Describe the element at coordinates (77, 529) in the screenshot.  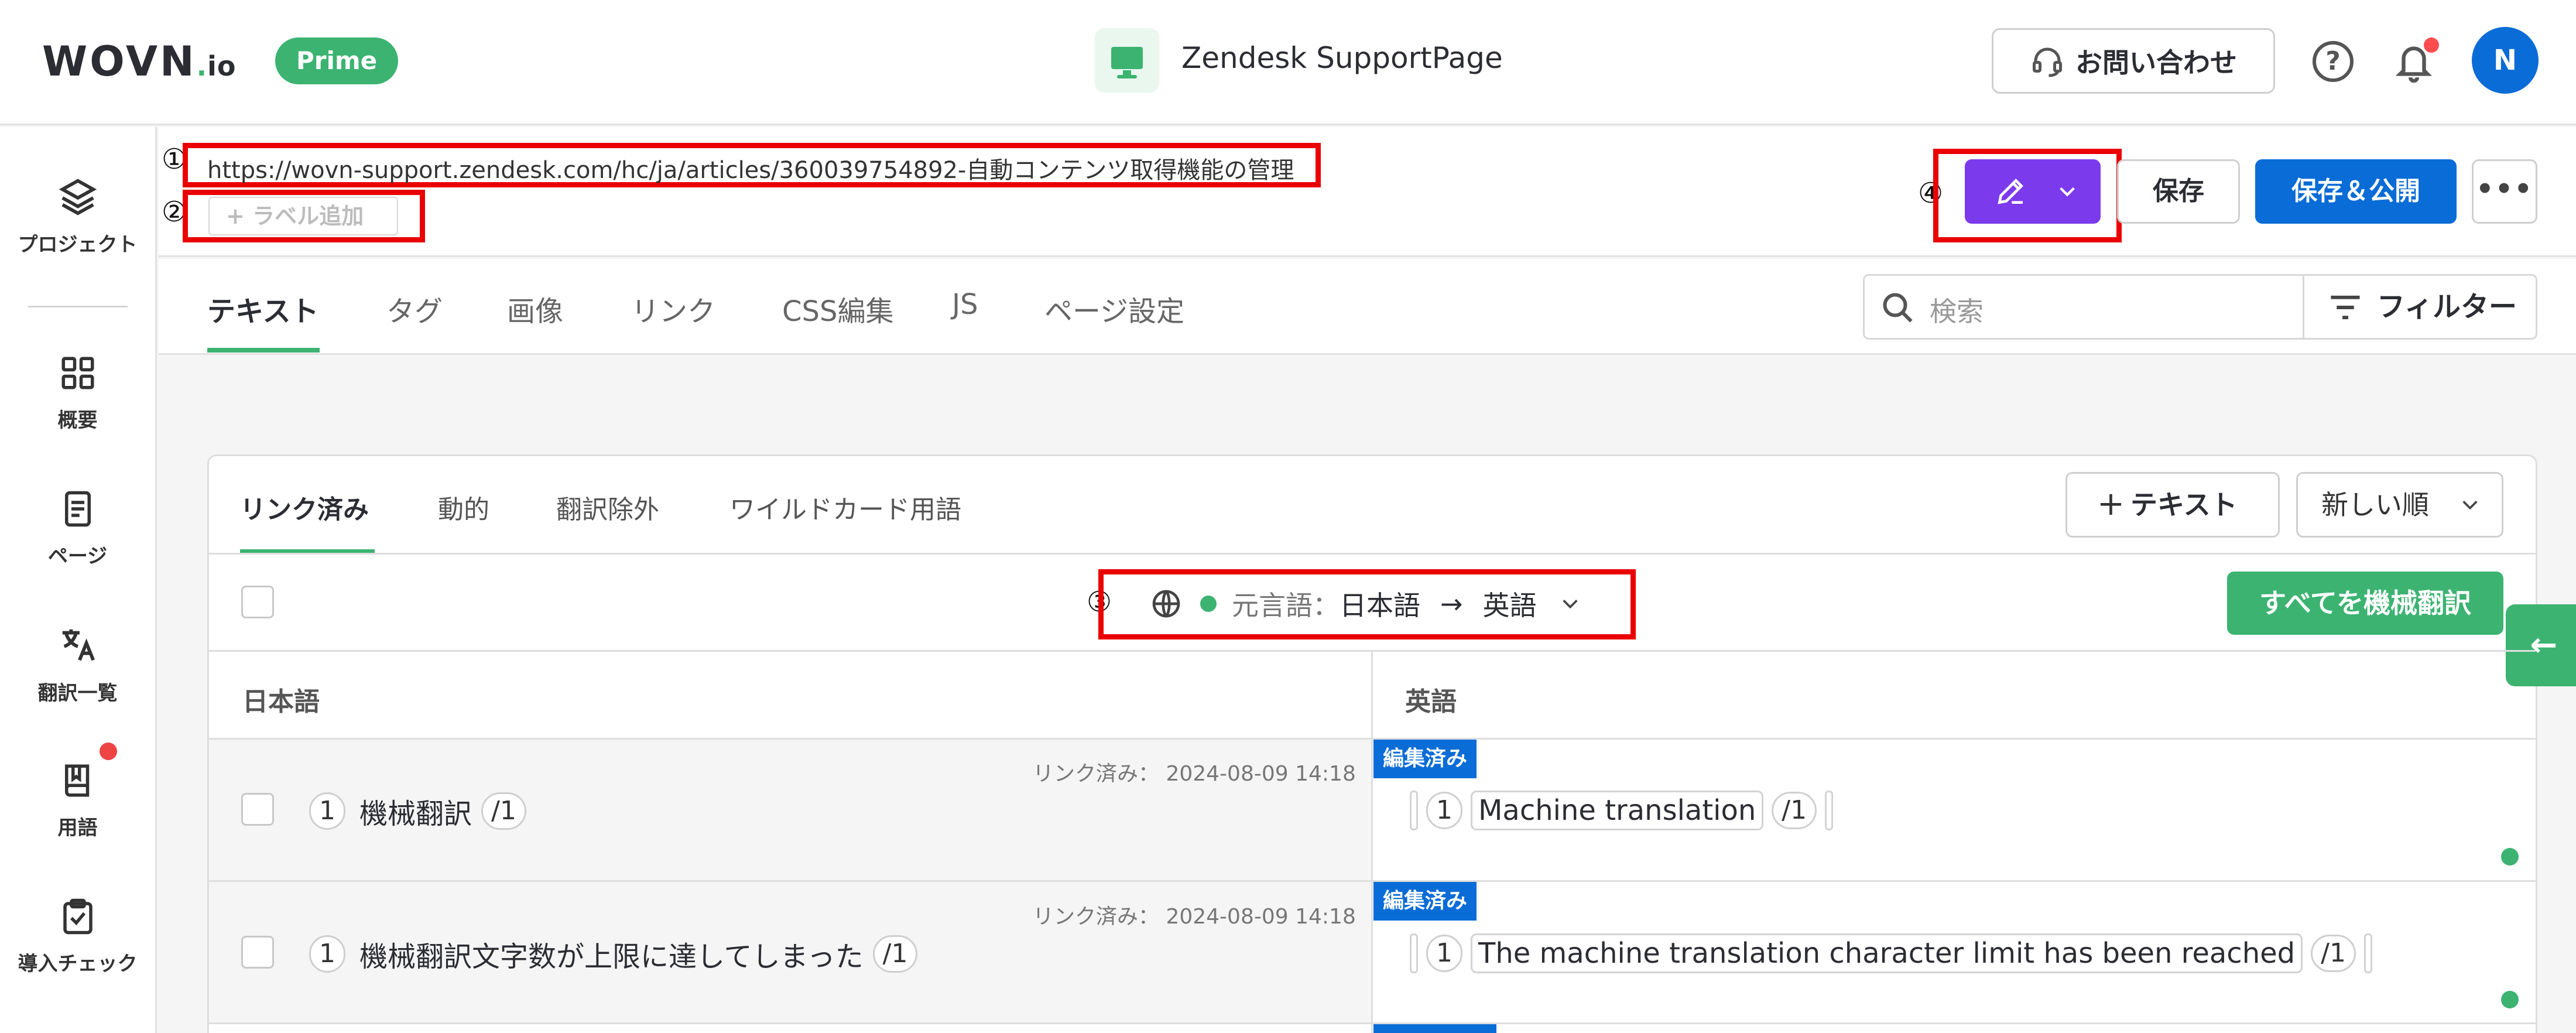
I see `nav-item-pages: ページ` at that location.